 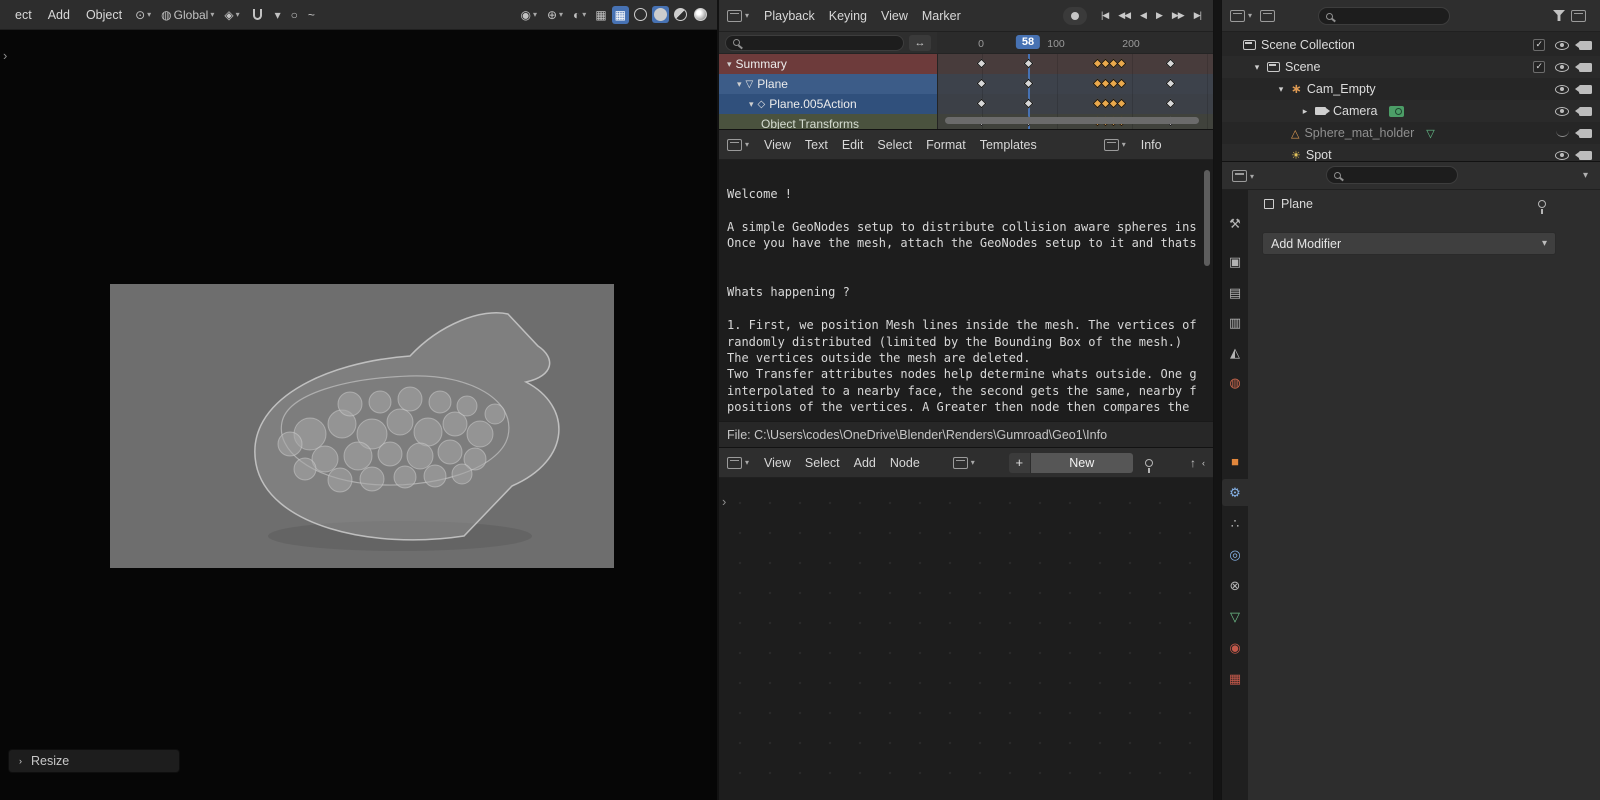 What do you see at coordinates (1297, 204) in the screenshot?
I see `breadcrumb-object-name: Plane` at bounding box center [1297, 204].